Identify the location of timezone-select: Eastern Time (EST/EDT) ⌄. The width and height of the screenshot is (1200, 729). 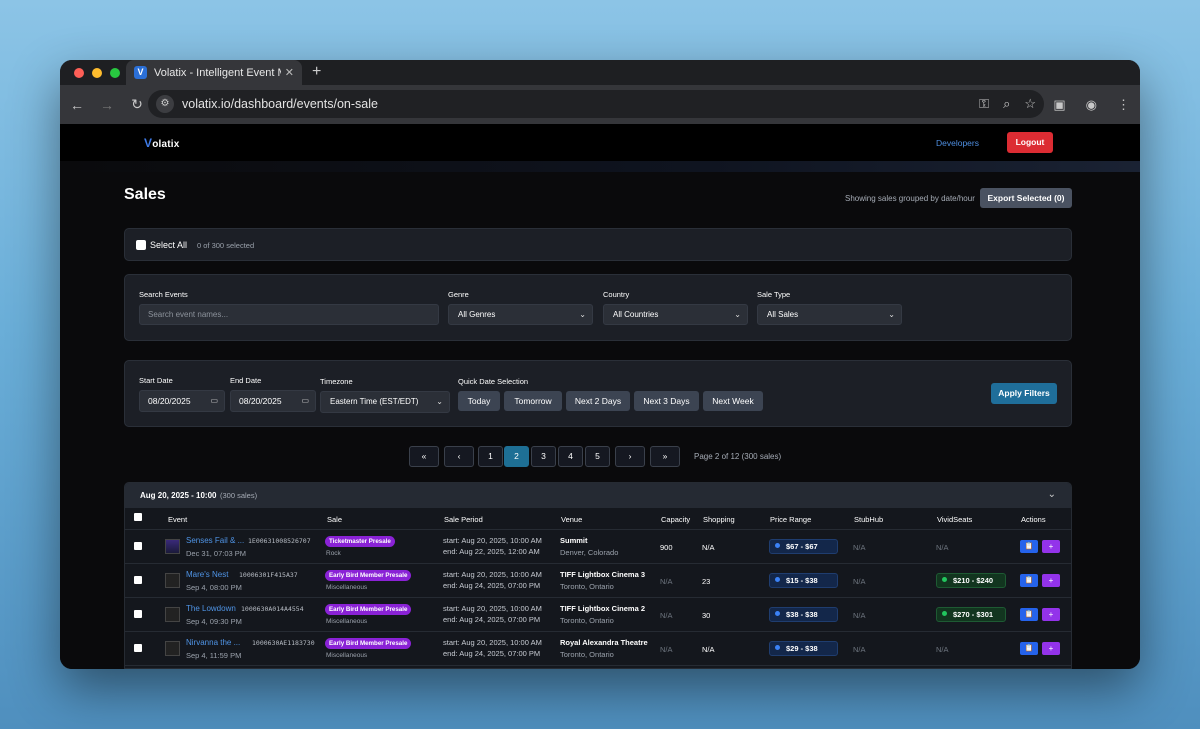
(385, 402).